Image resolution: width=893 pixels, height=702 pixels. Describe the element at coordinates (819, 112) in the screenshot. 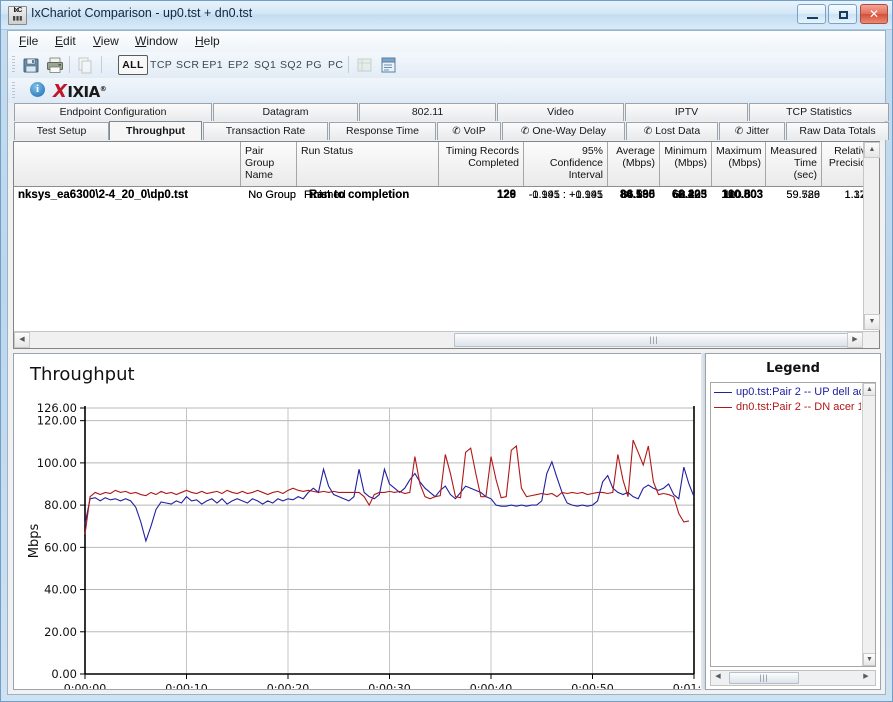

I see `tab-tcp-statistics: TCP Statistics` at that location.